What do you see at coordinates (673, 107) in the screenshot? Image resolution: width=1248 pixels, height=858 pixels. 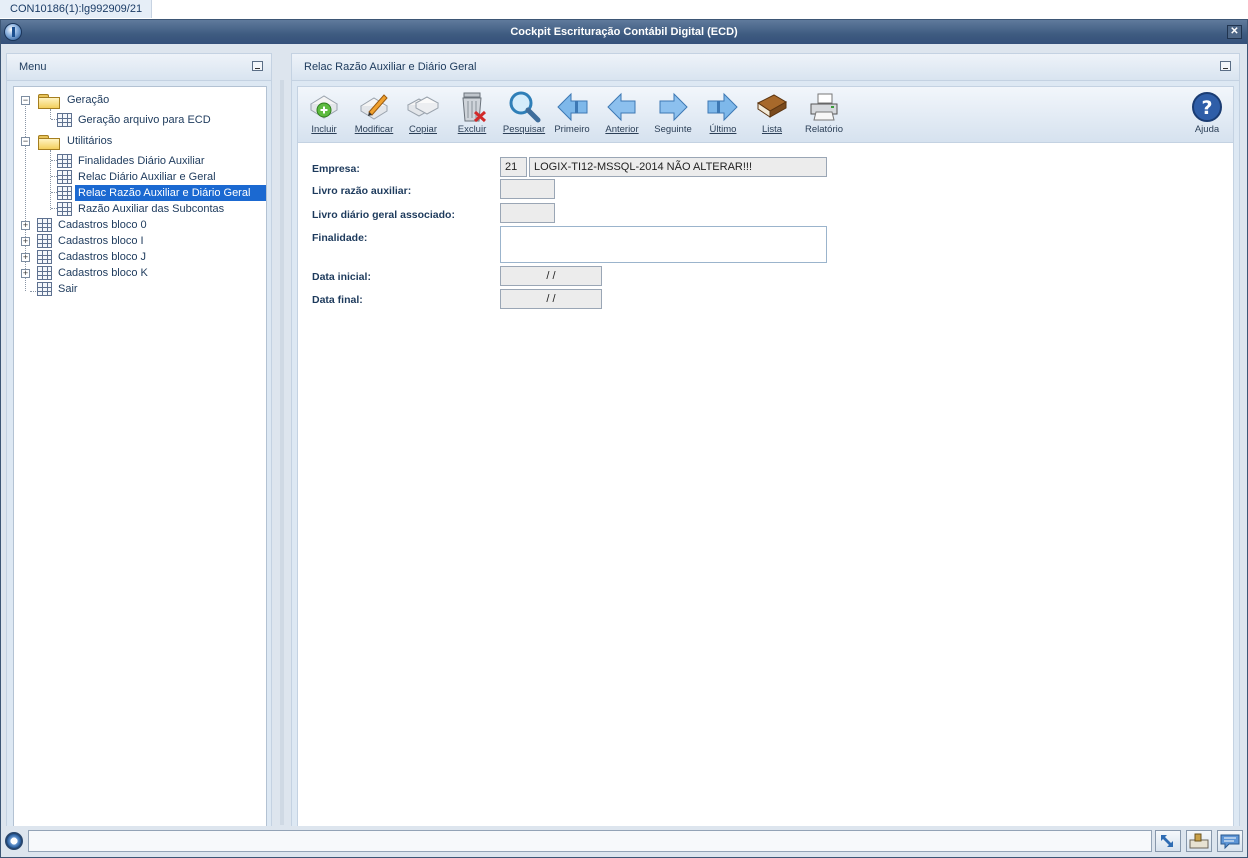 I see `next-arrow-icon` at bounding box center [673, 107].